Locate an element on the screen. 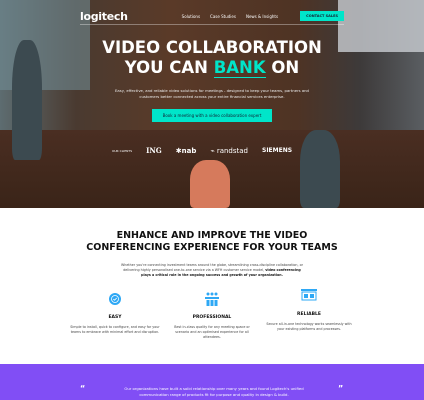 The width and height of the screenshot is (424, 400). nav-news-insights: News & Insights is located at coordinates (262, 16).